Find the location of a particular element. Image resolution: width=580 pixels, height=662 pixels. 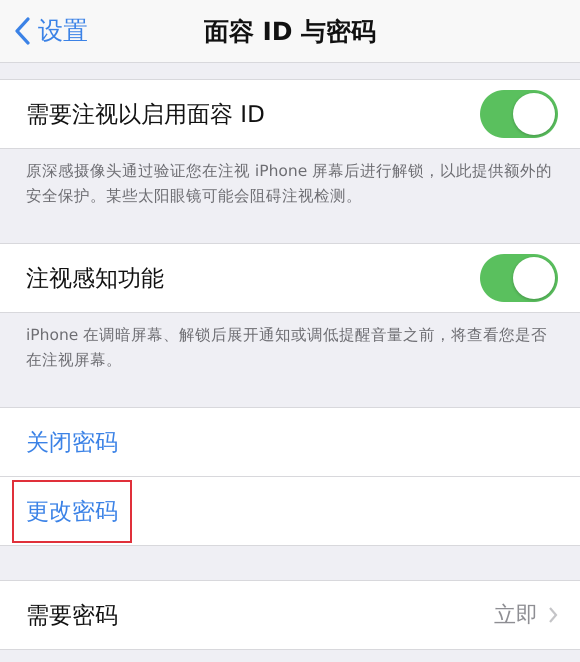

link-button: 更改密码 is located at coordinates (72, 511).